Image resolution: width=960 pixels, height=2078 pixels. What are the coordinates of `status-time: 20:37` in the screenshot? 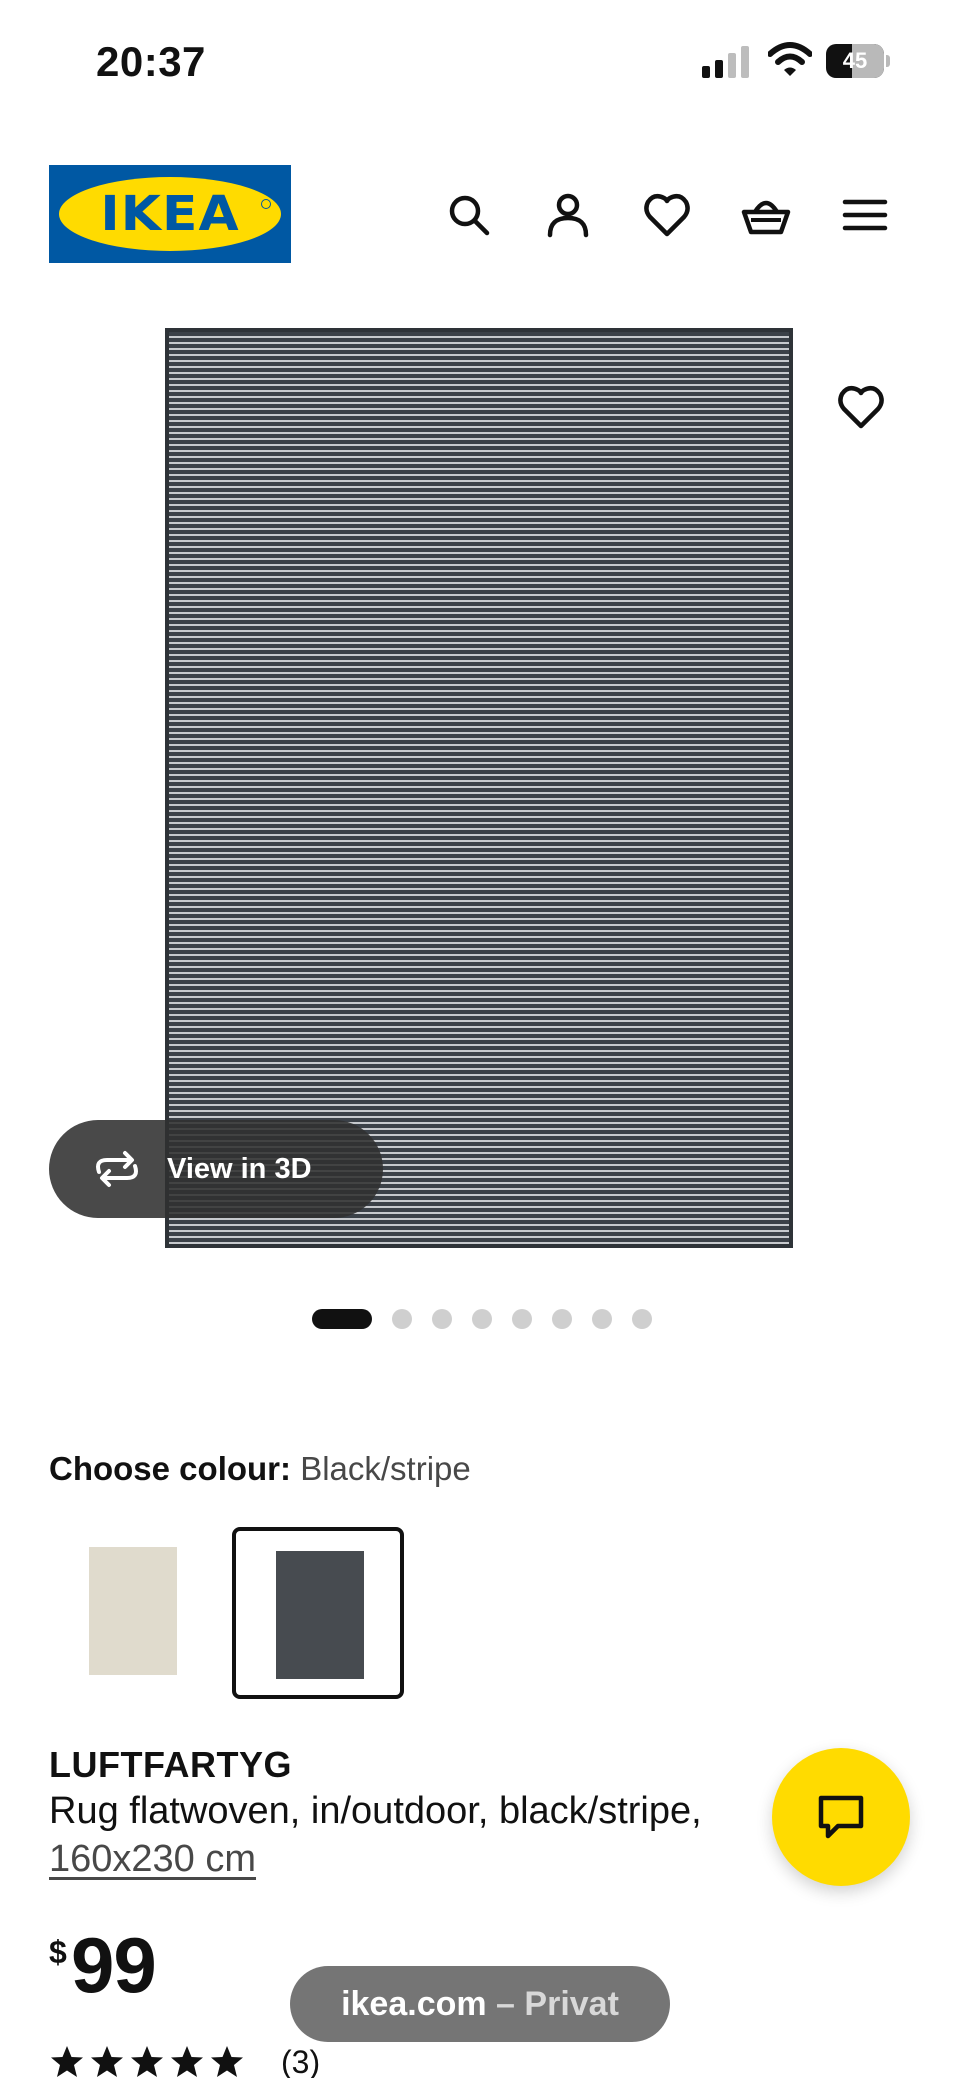 It's located at (151, 61).